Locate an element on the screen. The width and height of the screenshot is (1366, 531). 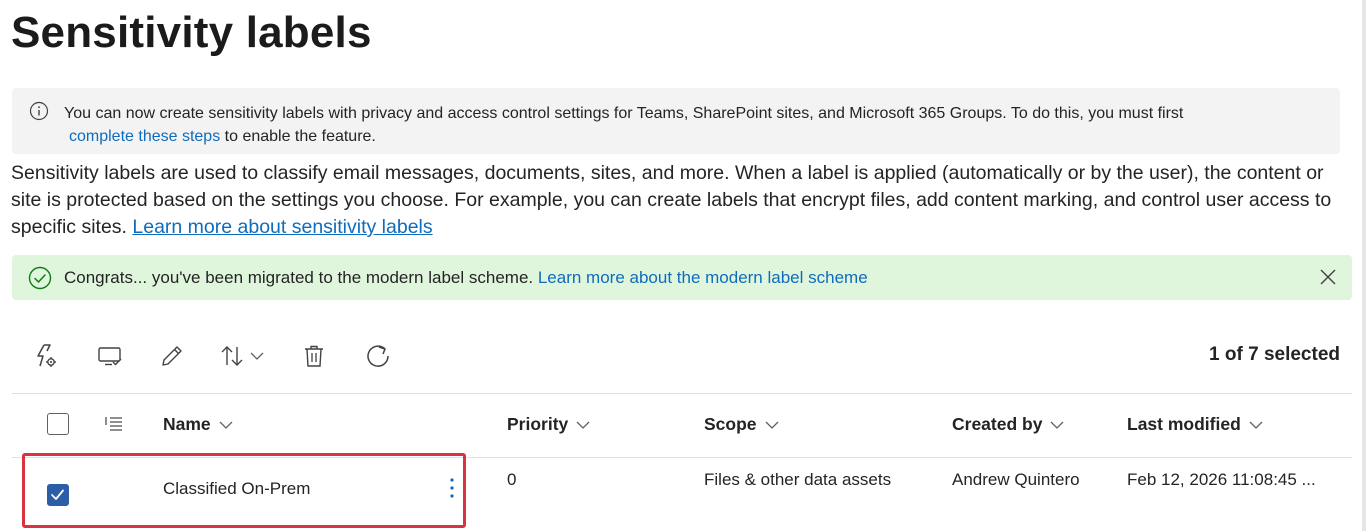
column-header-name: Name is located at coordinates (198, 424).